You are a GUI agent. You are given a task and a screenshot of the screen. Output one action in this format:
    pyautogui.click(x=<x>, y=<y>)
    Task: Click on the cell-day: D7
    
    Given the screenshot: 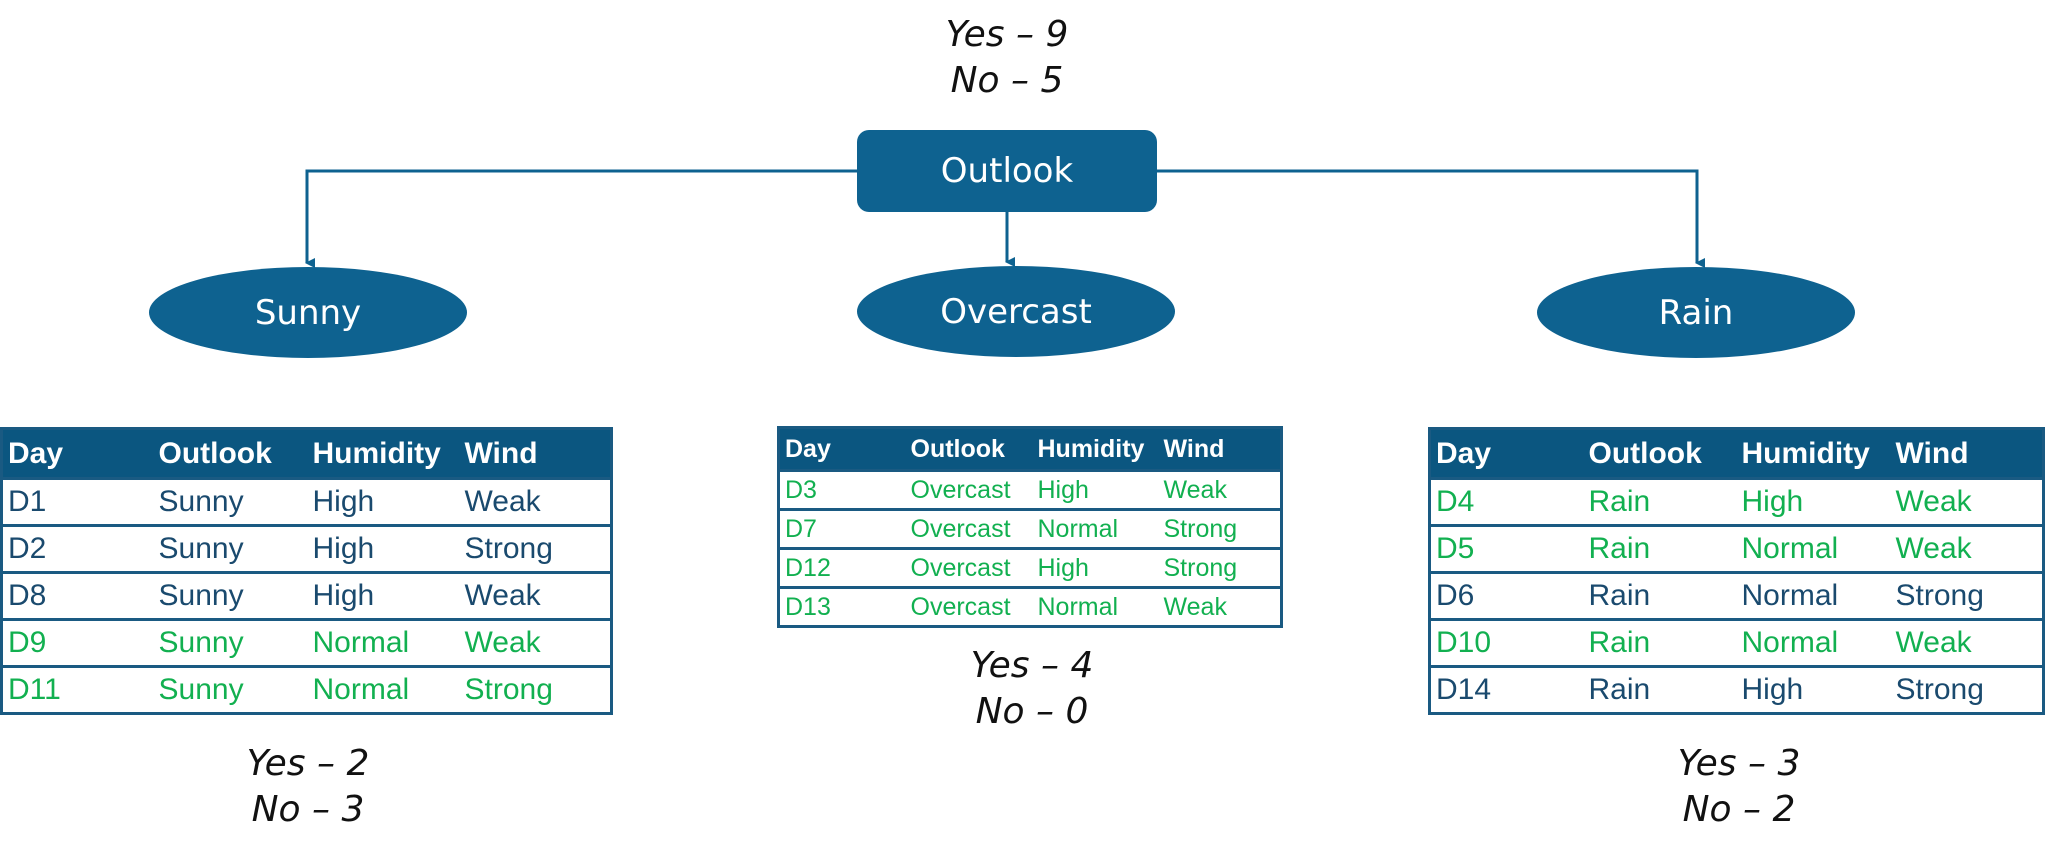 What is the action you would take?
    pyautogui.click(x=842, y=528)
    